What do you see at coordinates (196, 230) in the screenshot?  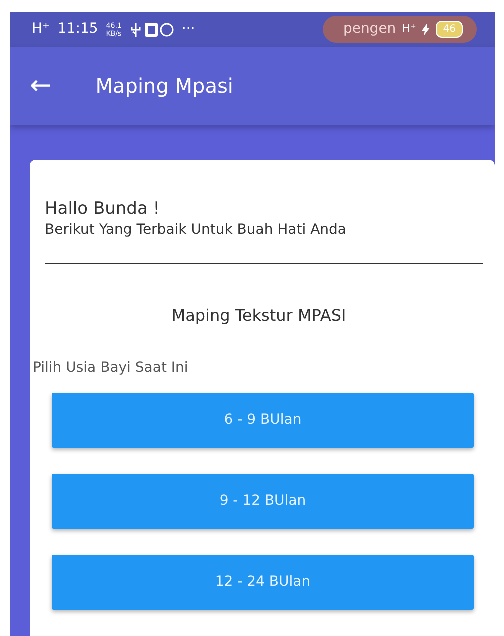 I see `subtitle-text: Berikut Yang Terbaik Untuk Buah Hati Anda` at bounding box center [196, 230].